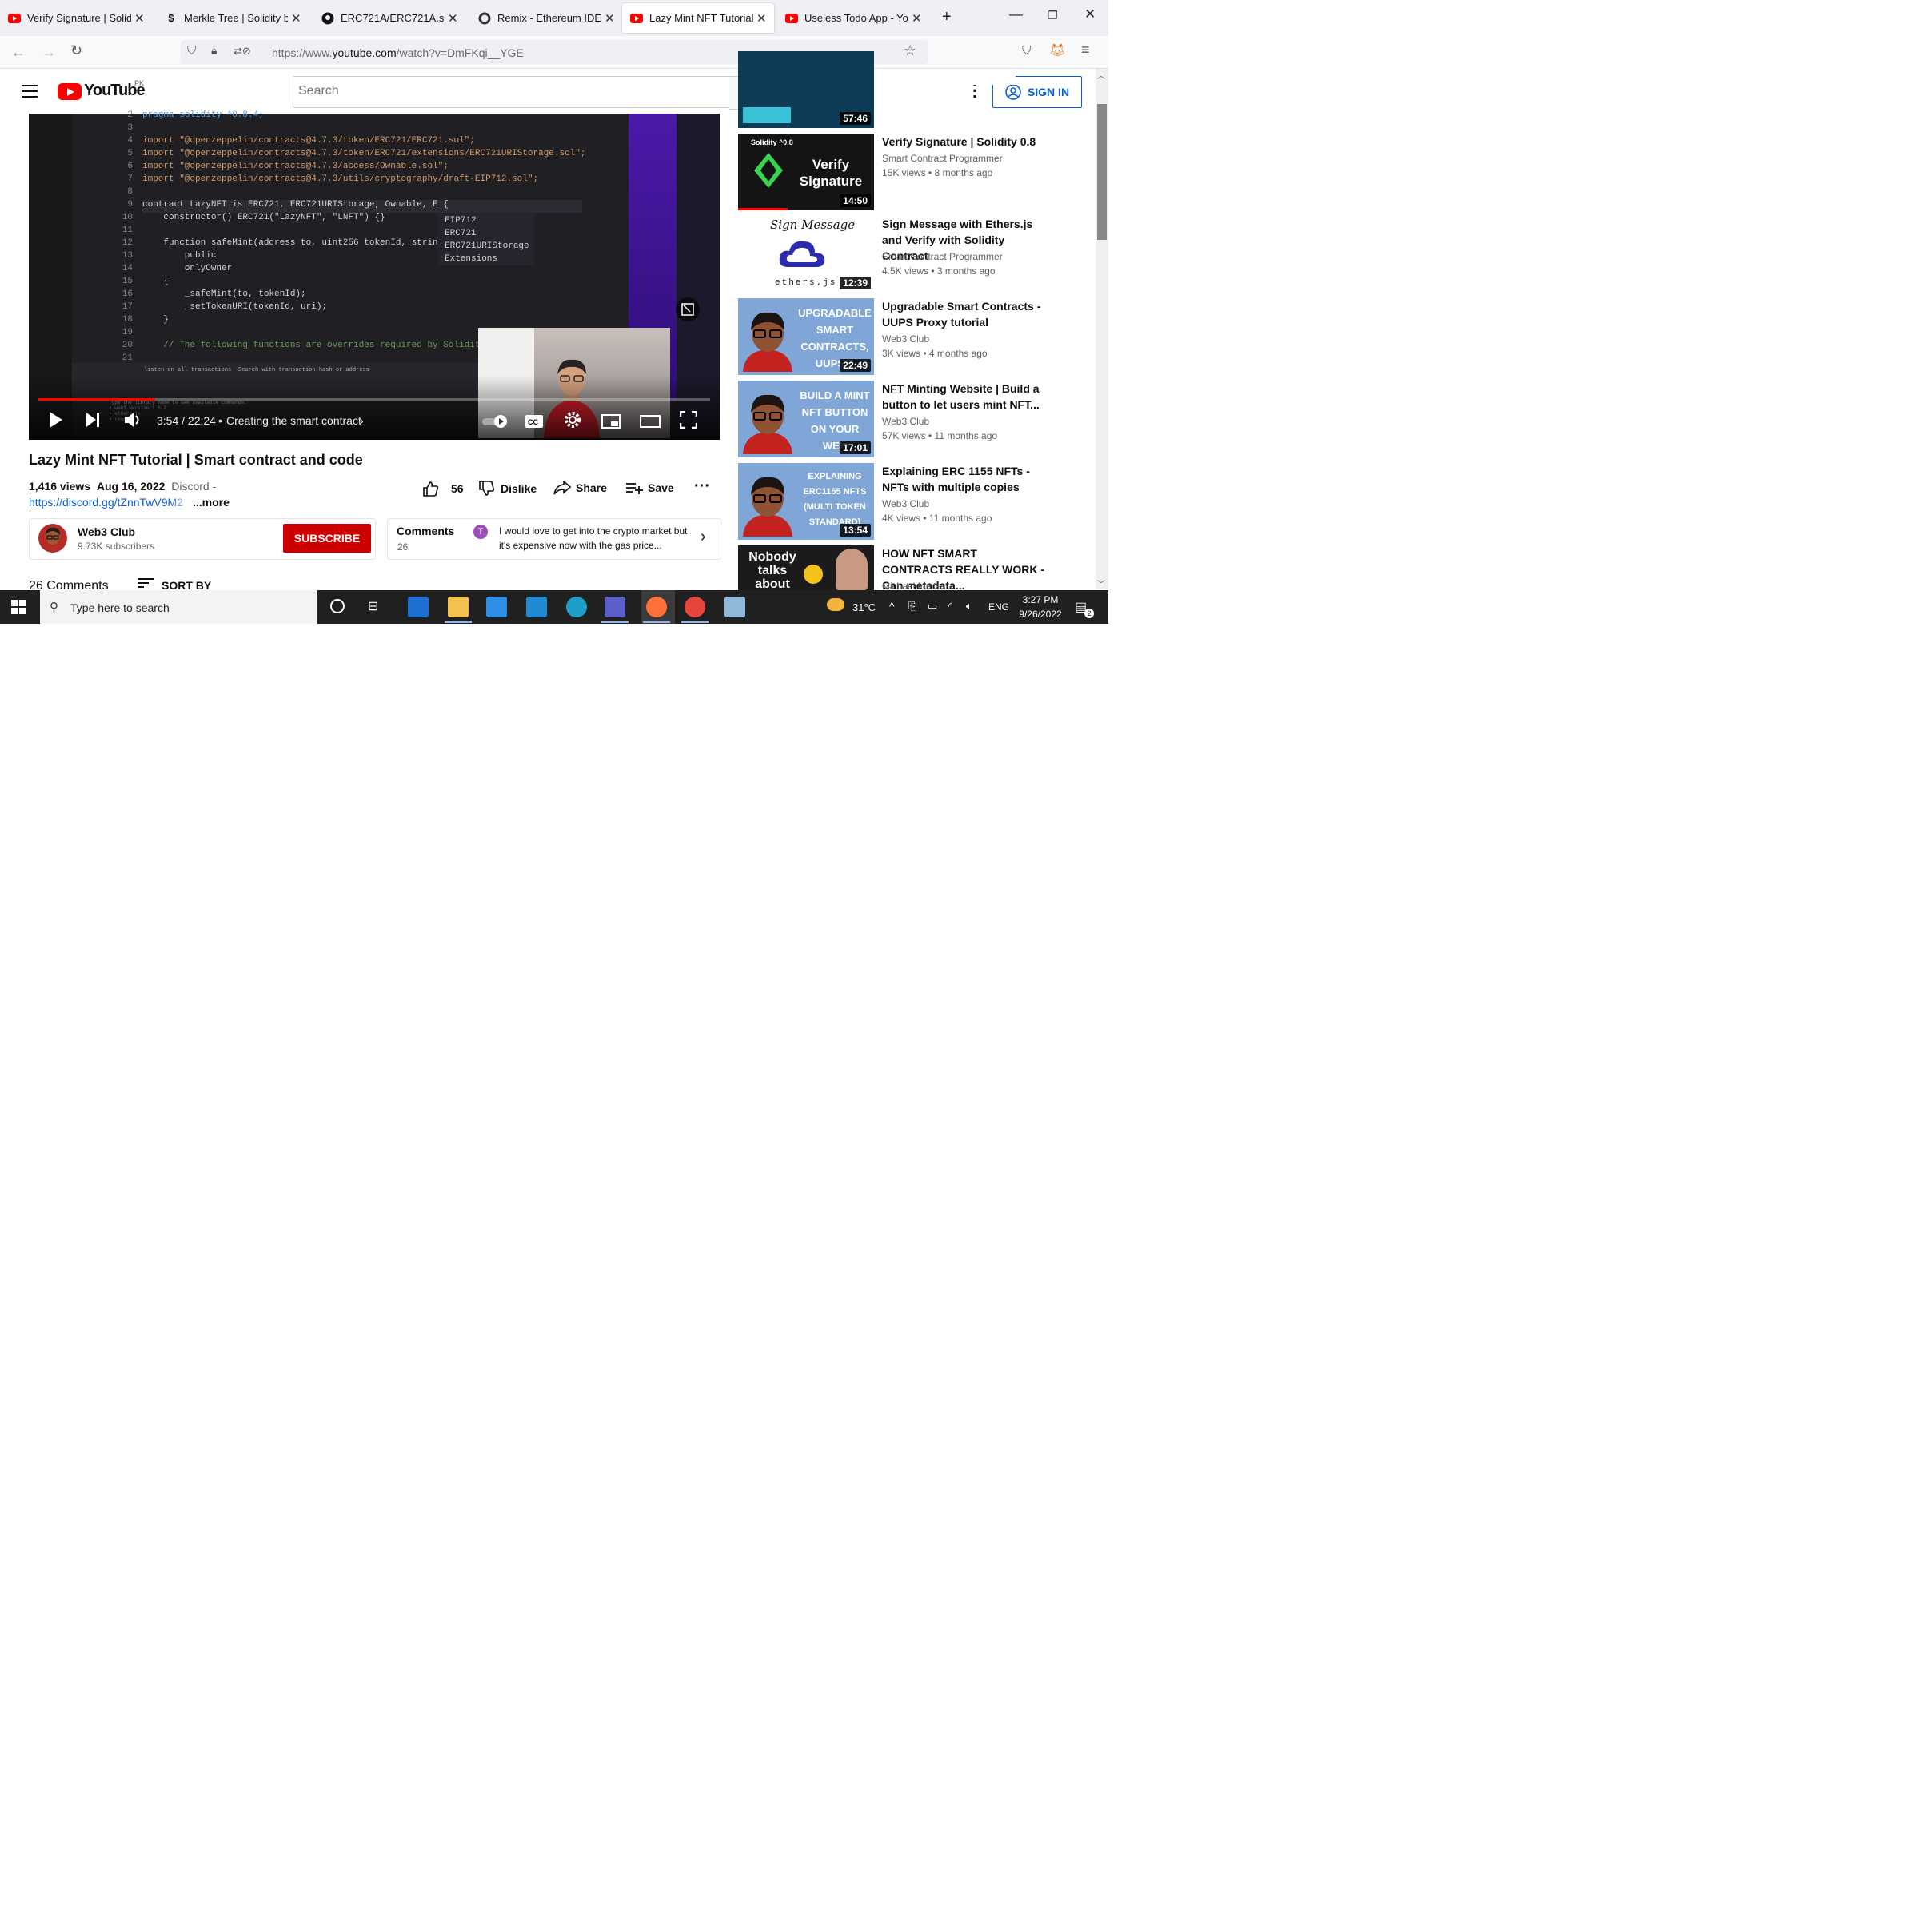 This screenshot has width=1932, height=1932. Describe the element at coordinates (806, 89) in the screenshot. I see `related-thumbnail: 57:46` at that location.